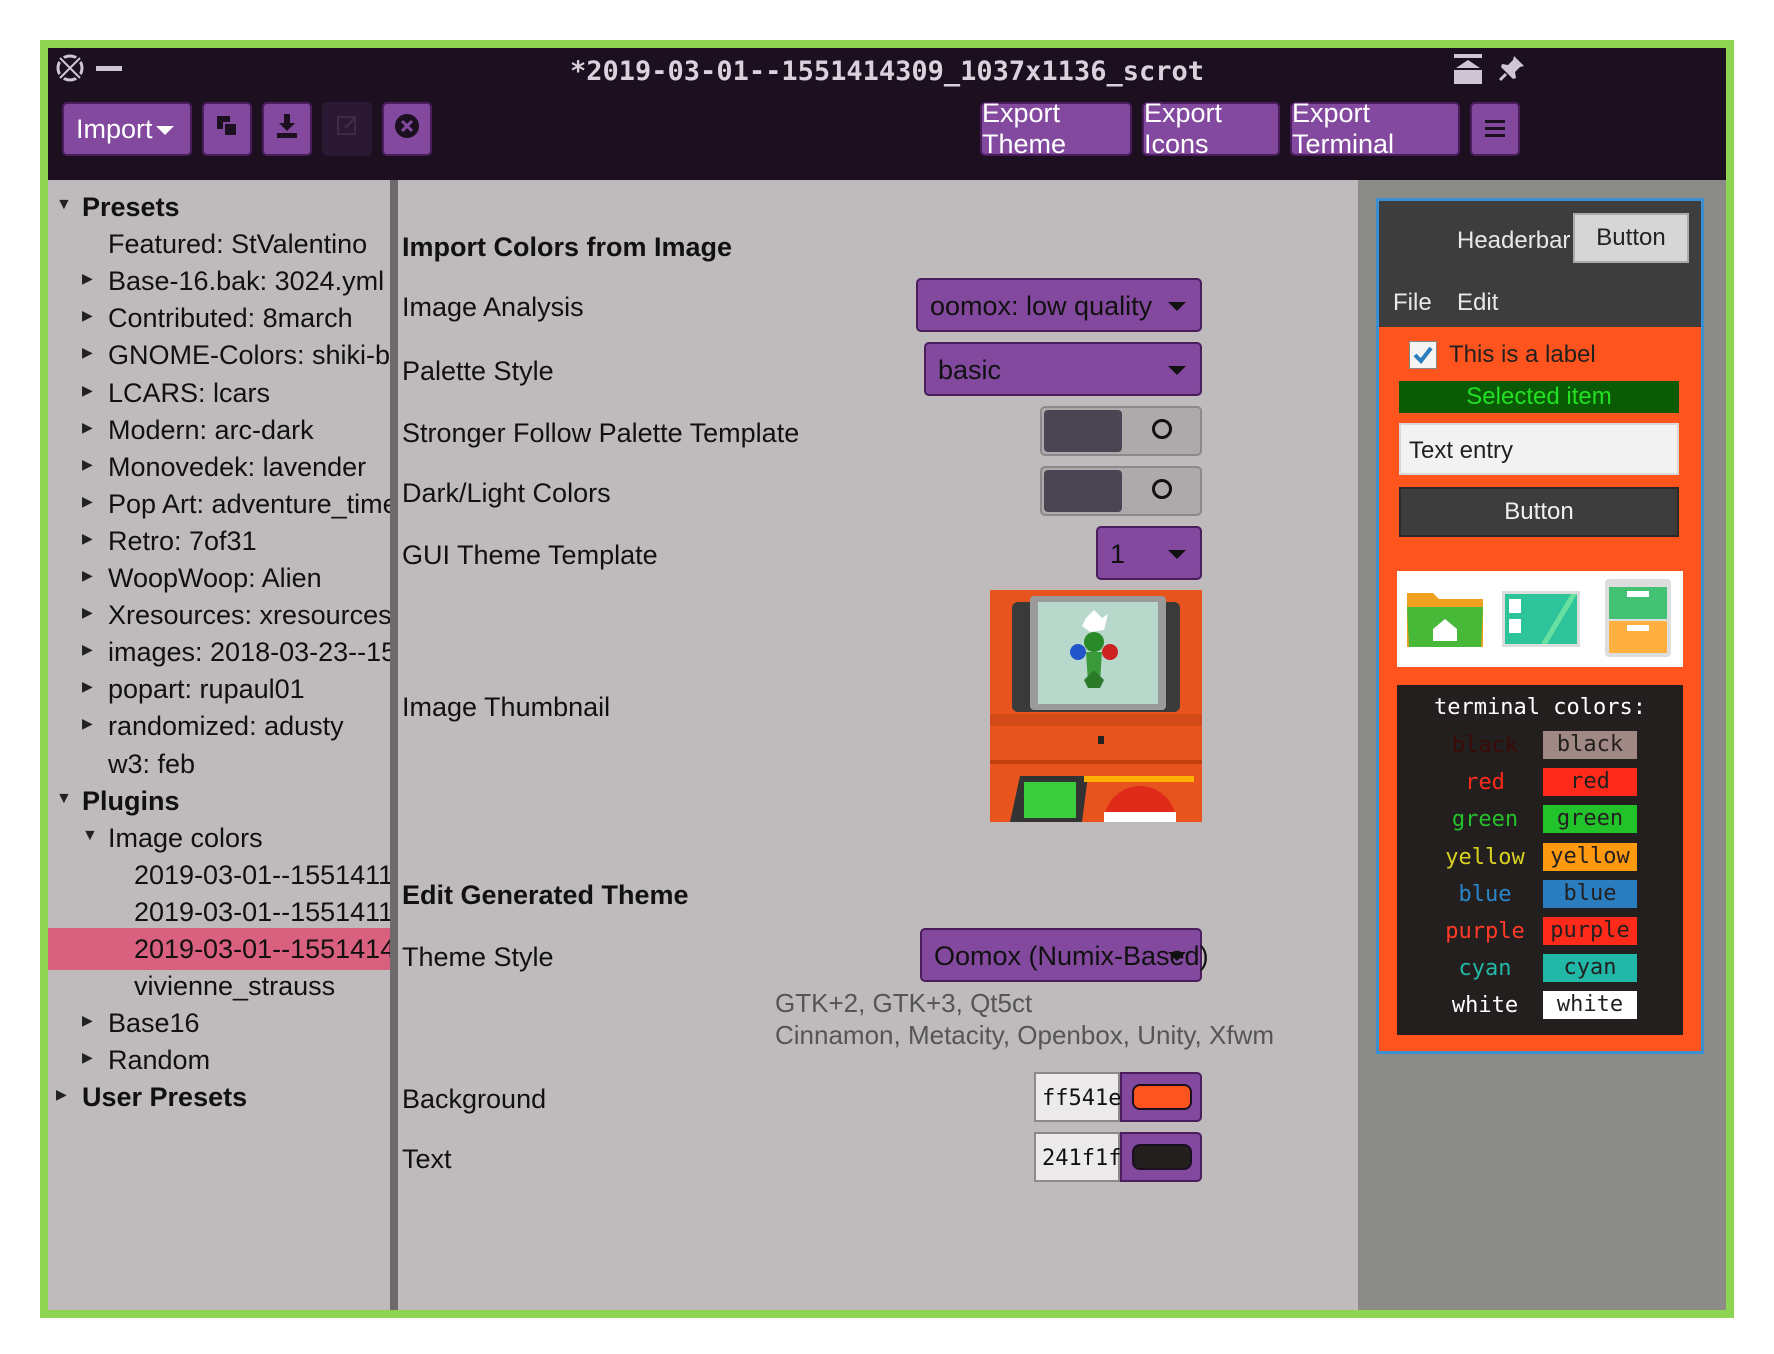  I want to click on palette-style-label: Palette Style, so click(478, 371).